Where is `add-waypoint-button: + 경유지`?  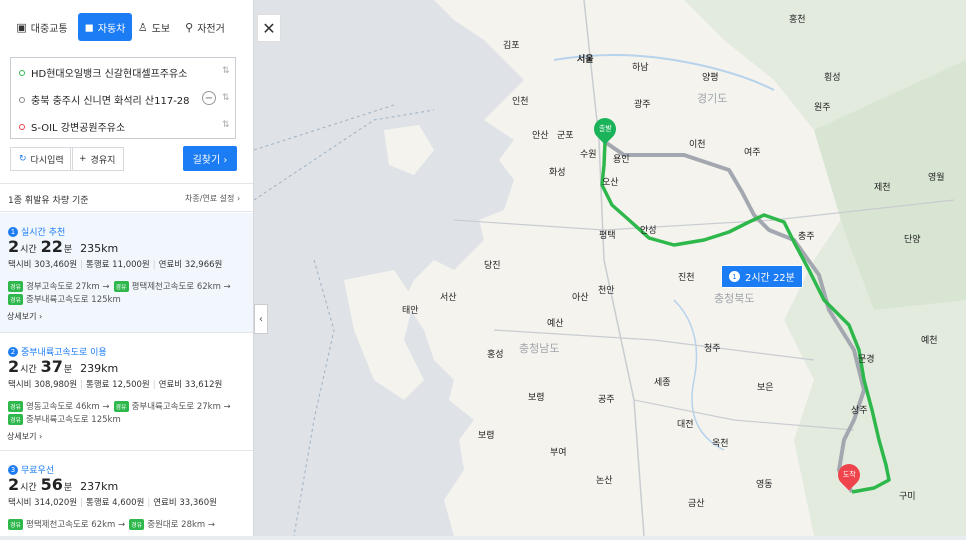
add-waypoint-button: + 경유지 is located at coordinates (97, 159).